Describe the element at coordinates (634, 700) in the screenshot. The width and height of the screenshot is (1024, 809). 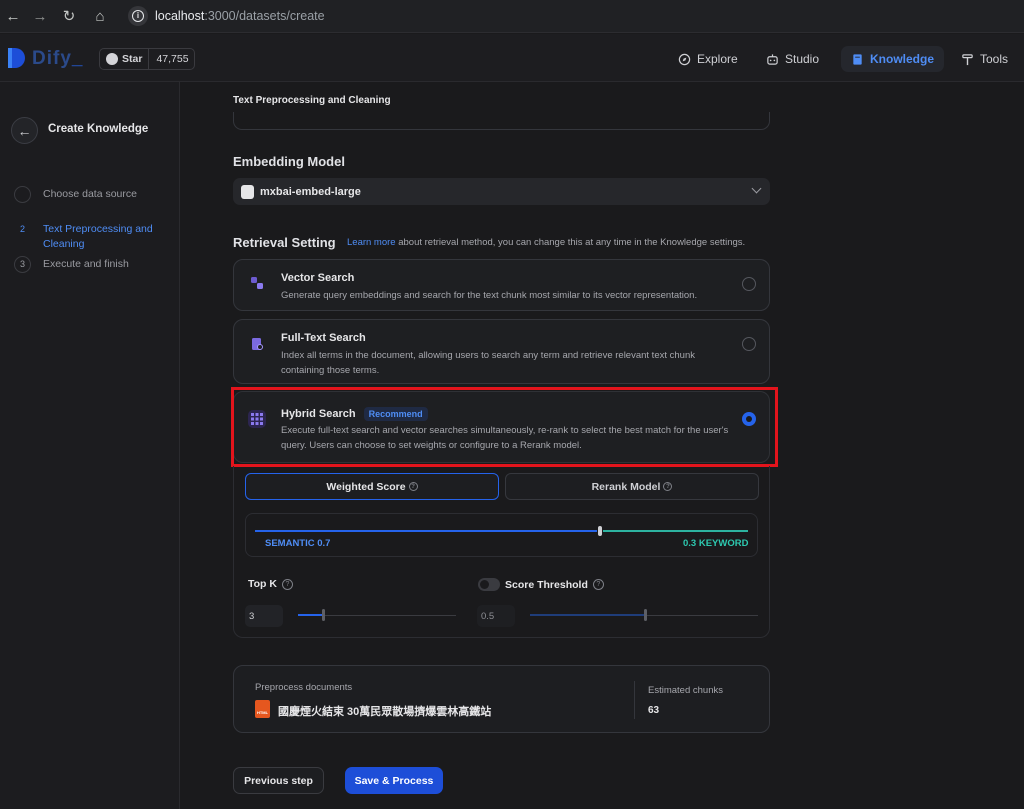
I see `summary-divider` at that location.